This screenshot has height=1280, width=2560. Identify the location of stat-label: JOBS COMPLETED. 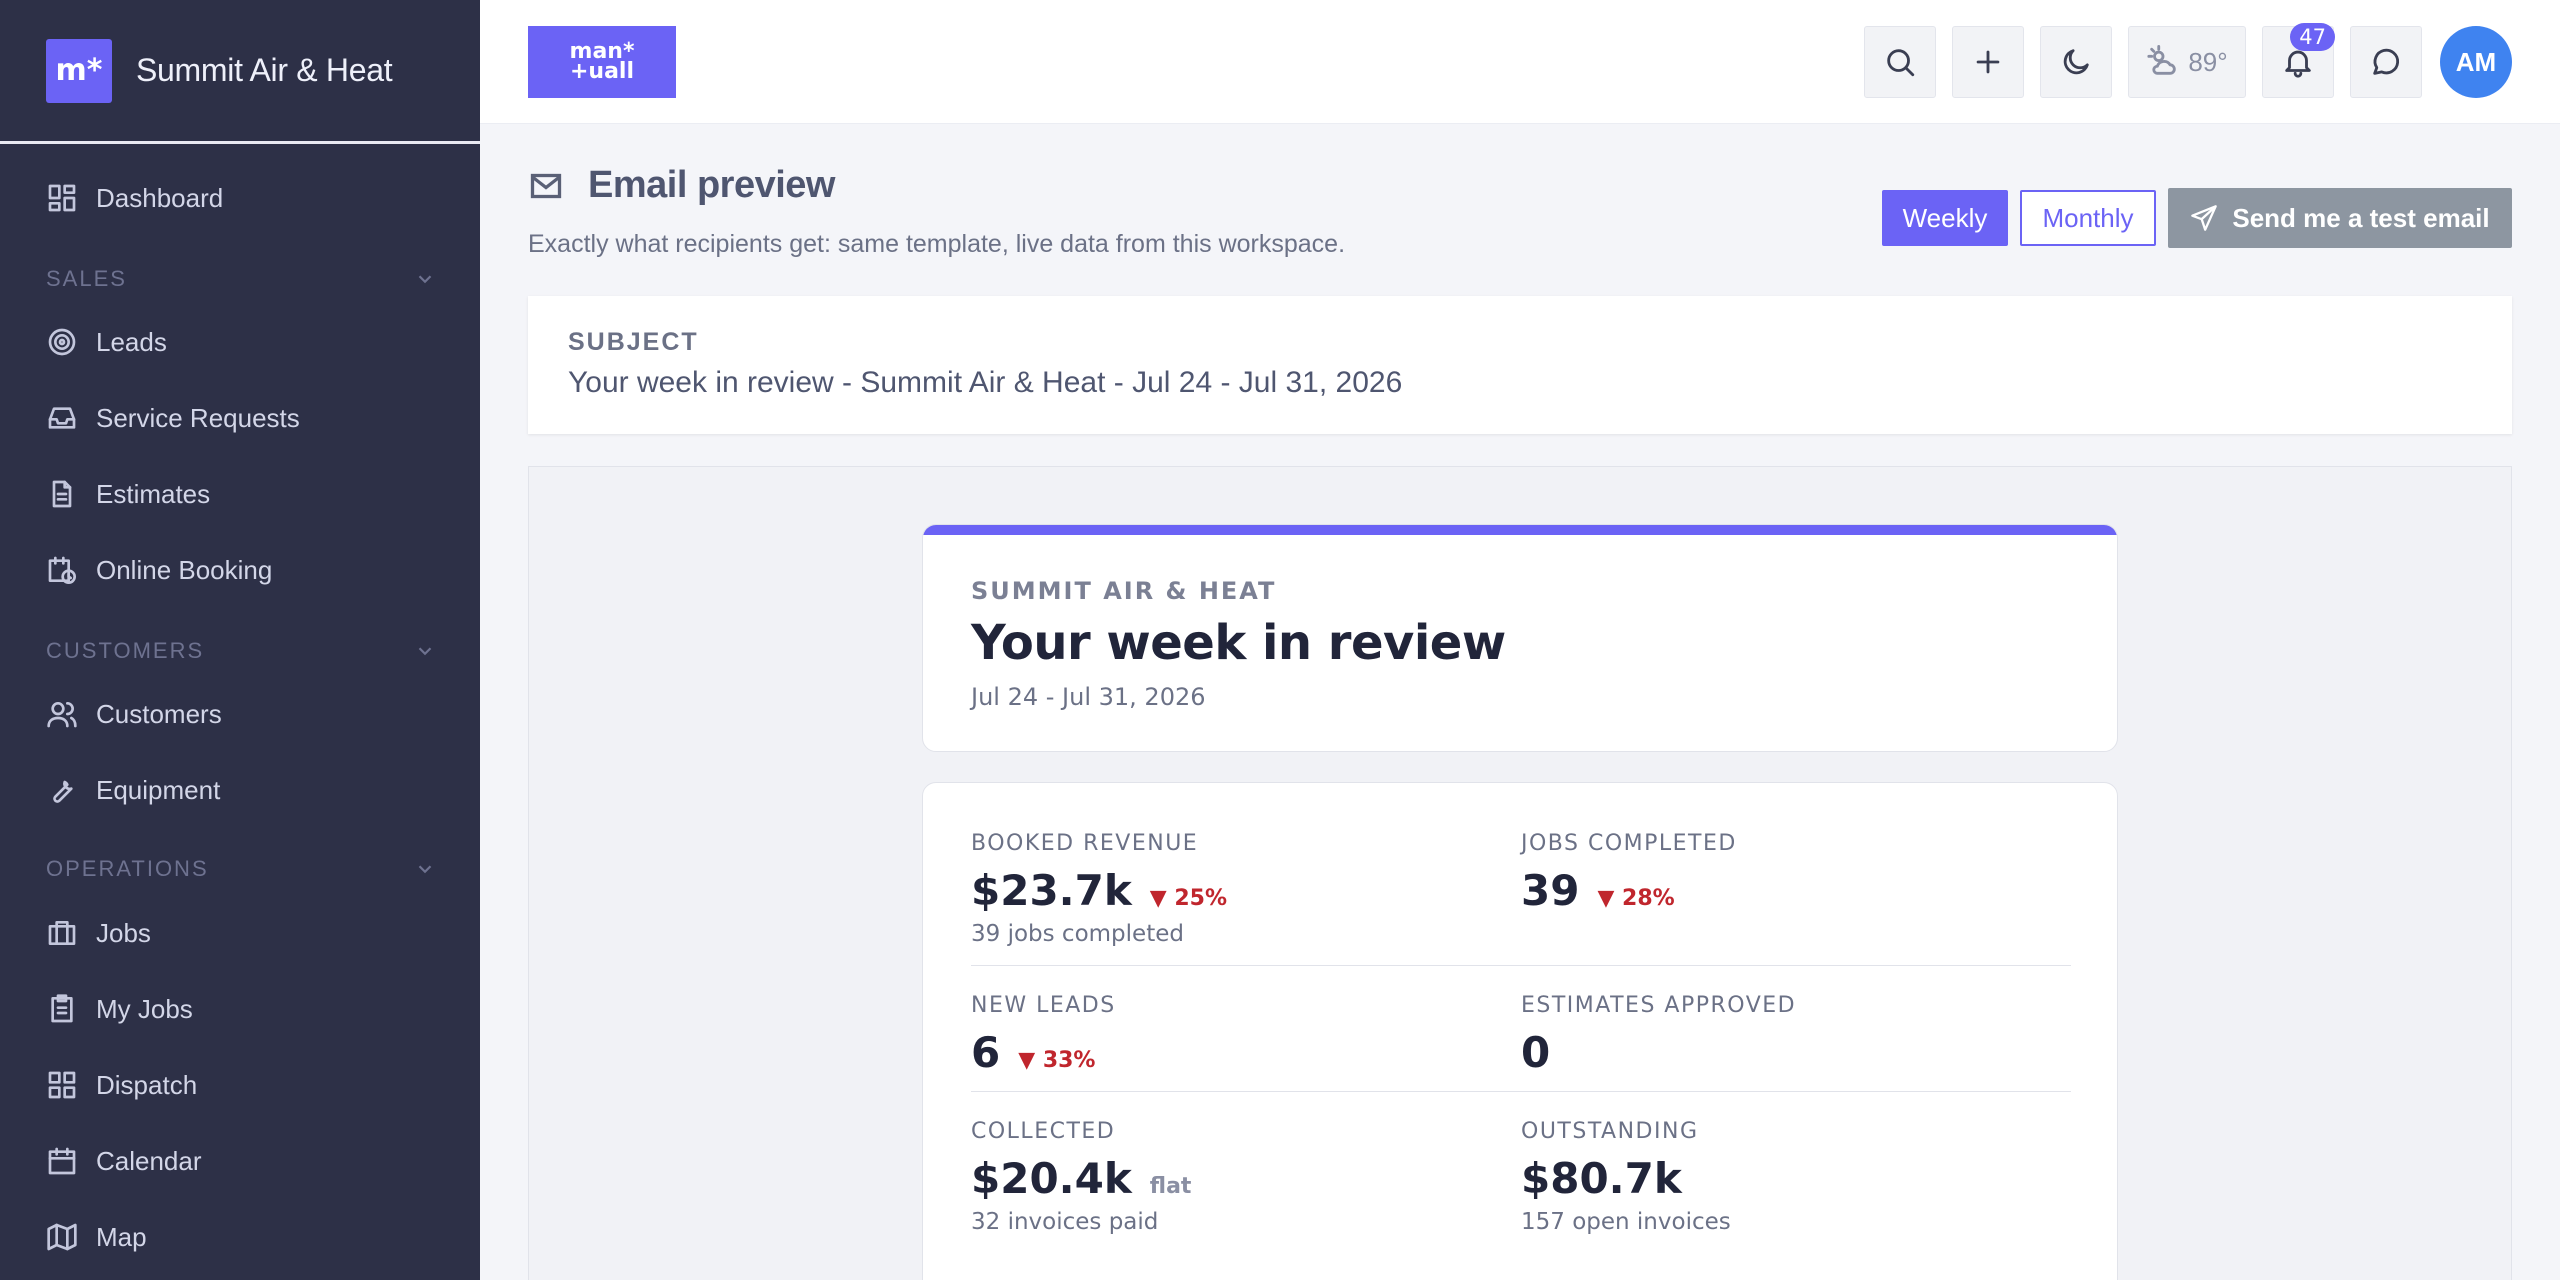
(1629, 843).